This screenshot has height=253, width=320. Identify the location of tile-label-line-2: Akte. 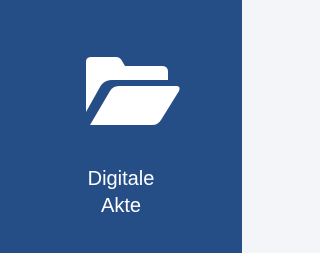
(121, 206).